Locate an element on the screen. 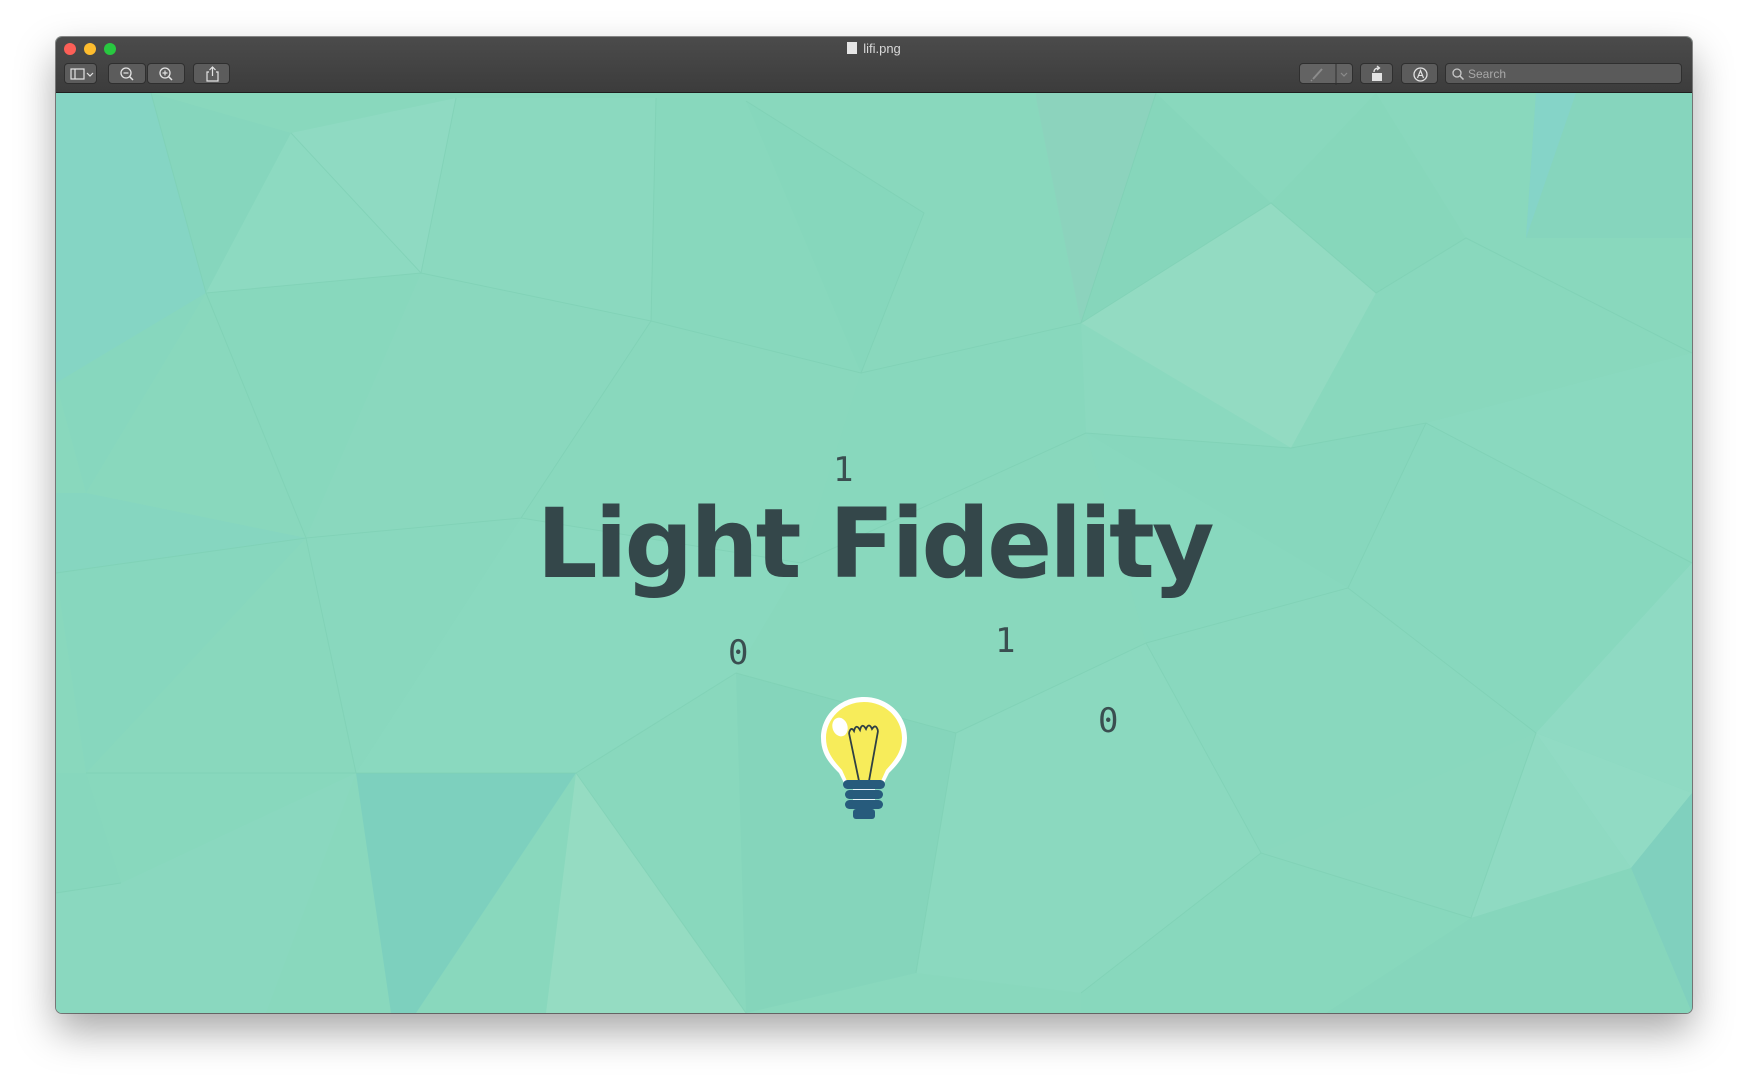 Image resolution: width=1748 pixels, height=1087 pixels. search-input is located at coordinates (1568, 73).